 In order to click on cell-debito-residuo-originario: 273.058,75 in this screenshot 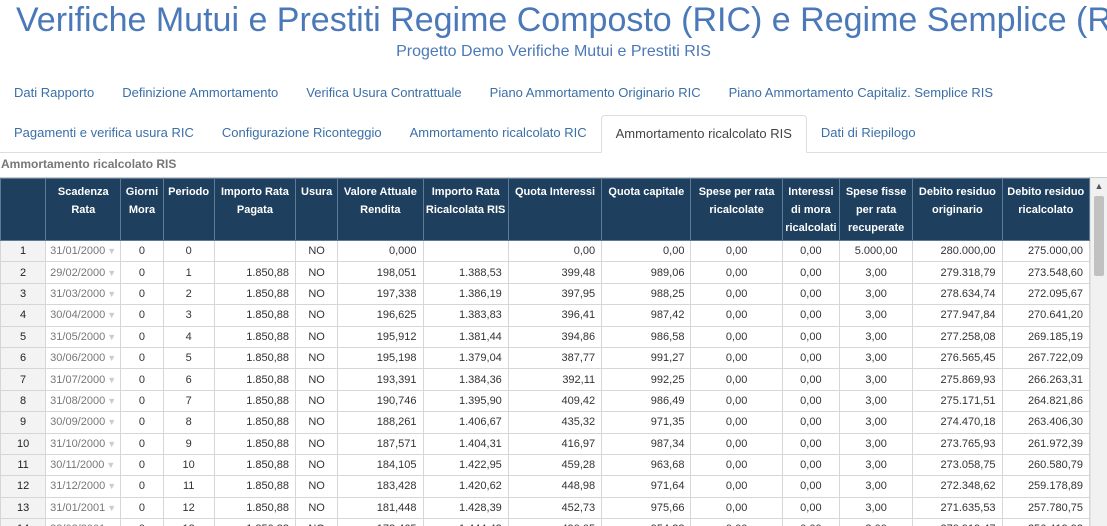, I will do `click(957, 465)`.